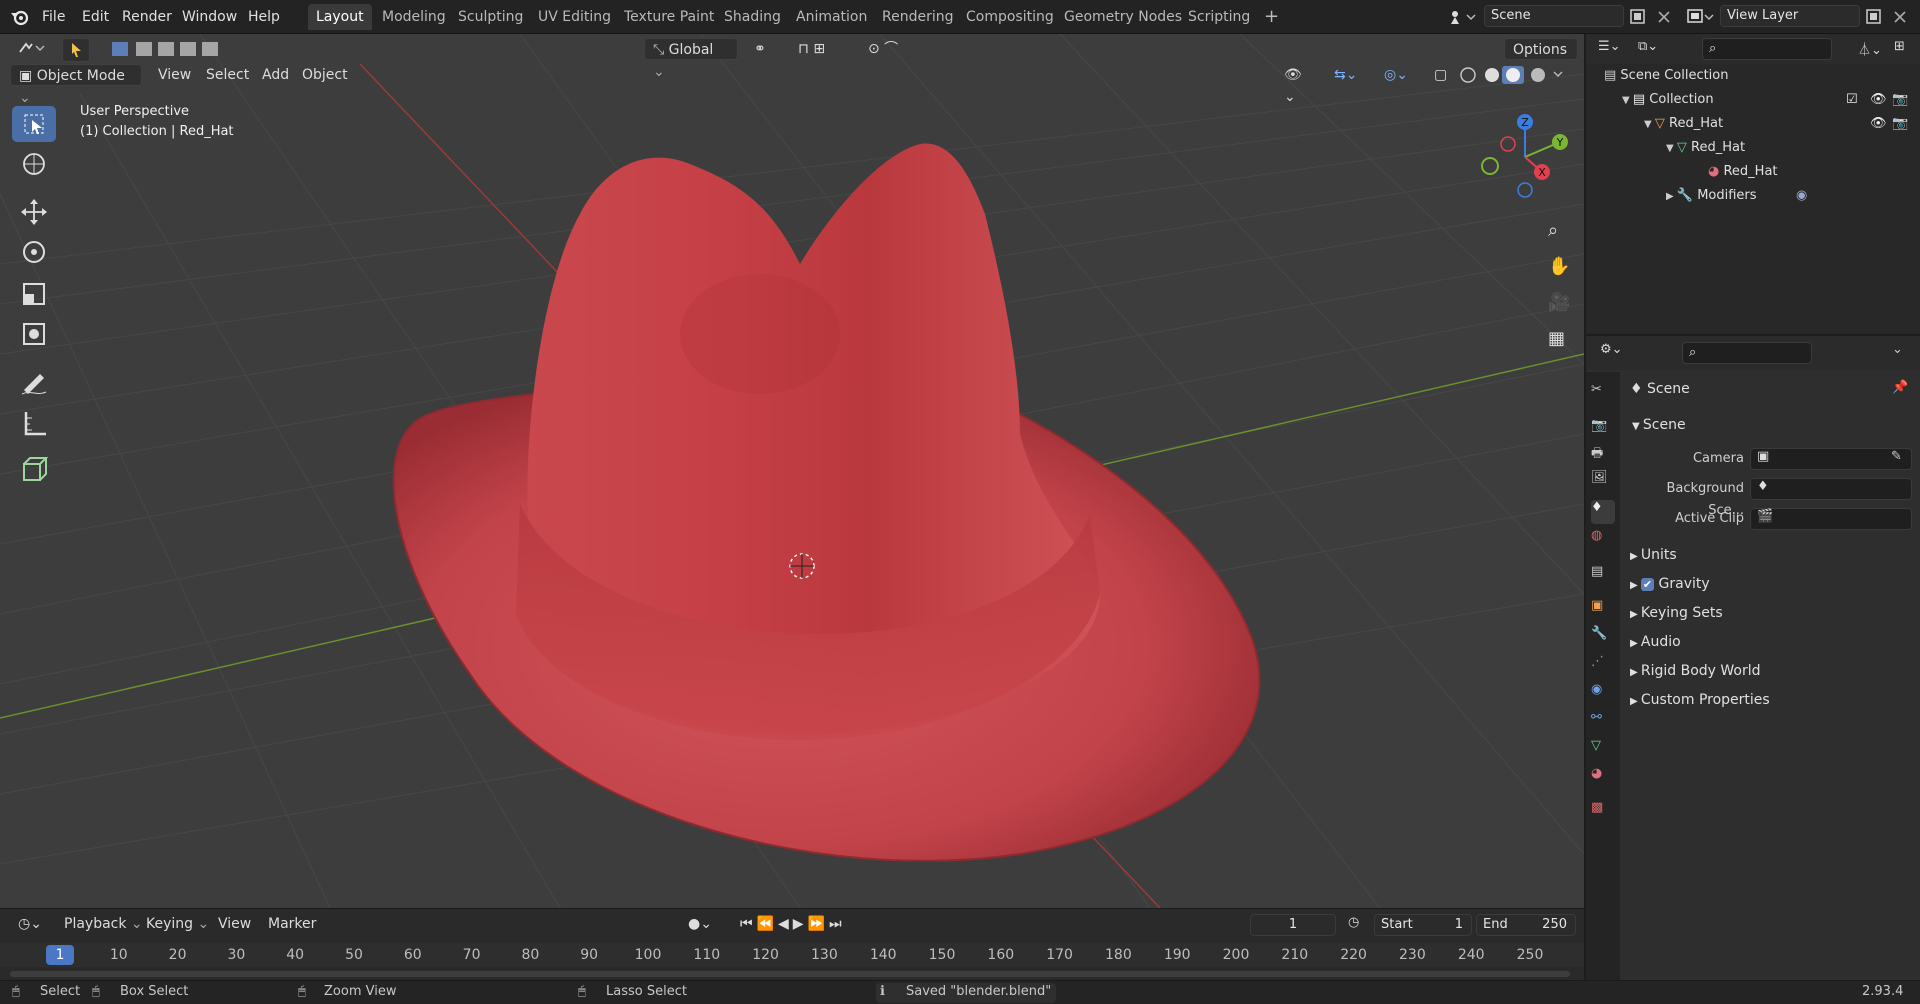 Image resolution: width=1920 pixels, height=1004 pixels. I want to click on menu-file: File, so click(53, 17).